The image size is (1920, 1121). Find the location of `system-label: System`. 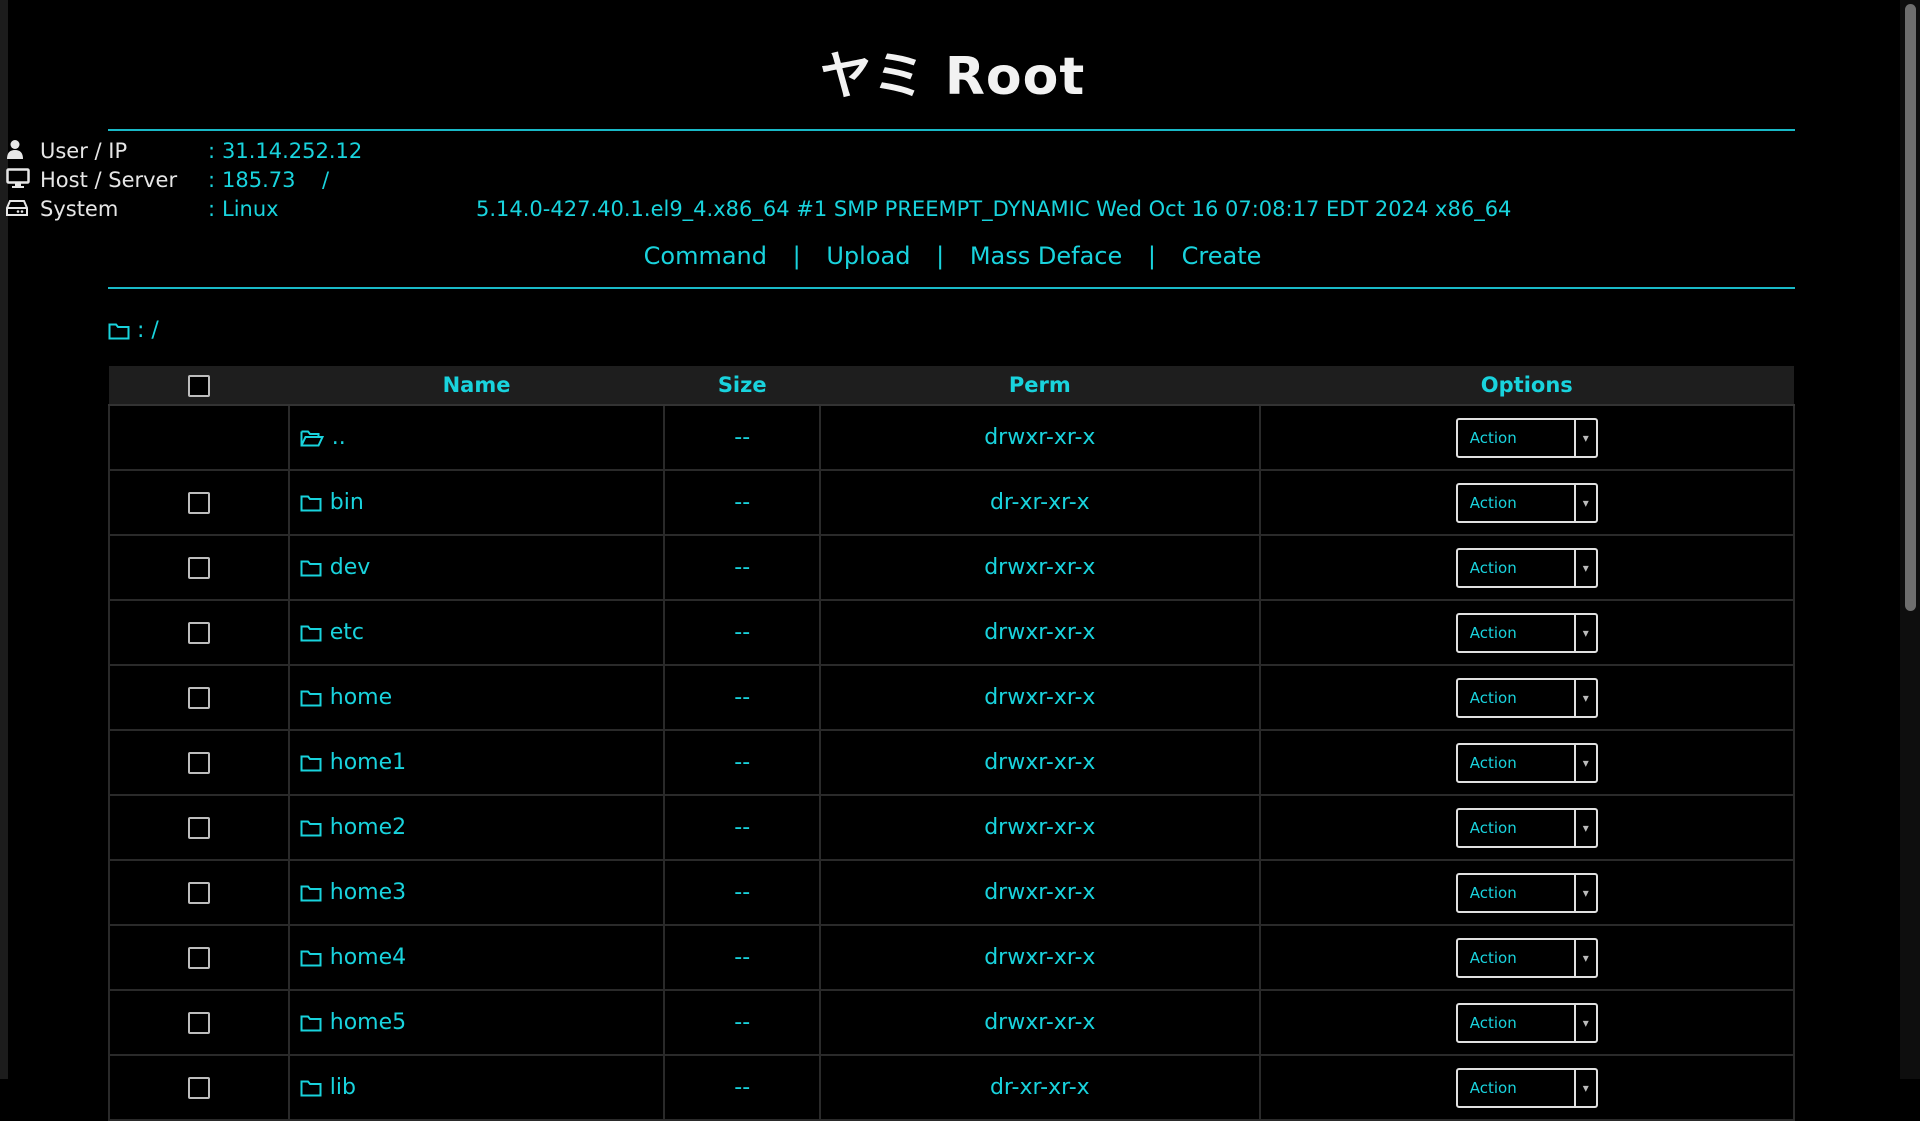

system-label: System is located at coordinates (79, 209).